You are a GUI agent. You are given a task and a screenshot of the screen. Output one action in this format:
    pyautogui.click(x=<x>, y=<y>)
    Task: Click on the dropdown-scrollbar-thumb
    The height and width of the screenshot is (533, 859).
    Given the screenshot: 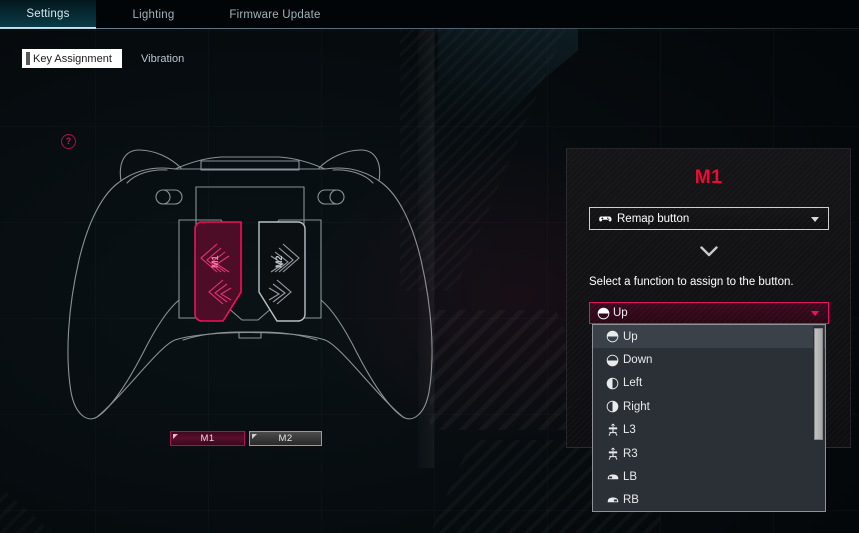 What is the action you would take?
    pyautogui.click(x=818, y=384)
    